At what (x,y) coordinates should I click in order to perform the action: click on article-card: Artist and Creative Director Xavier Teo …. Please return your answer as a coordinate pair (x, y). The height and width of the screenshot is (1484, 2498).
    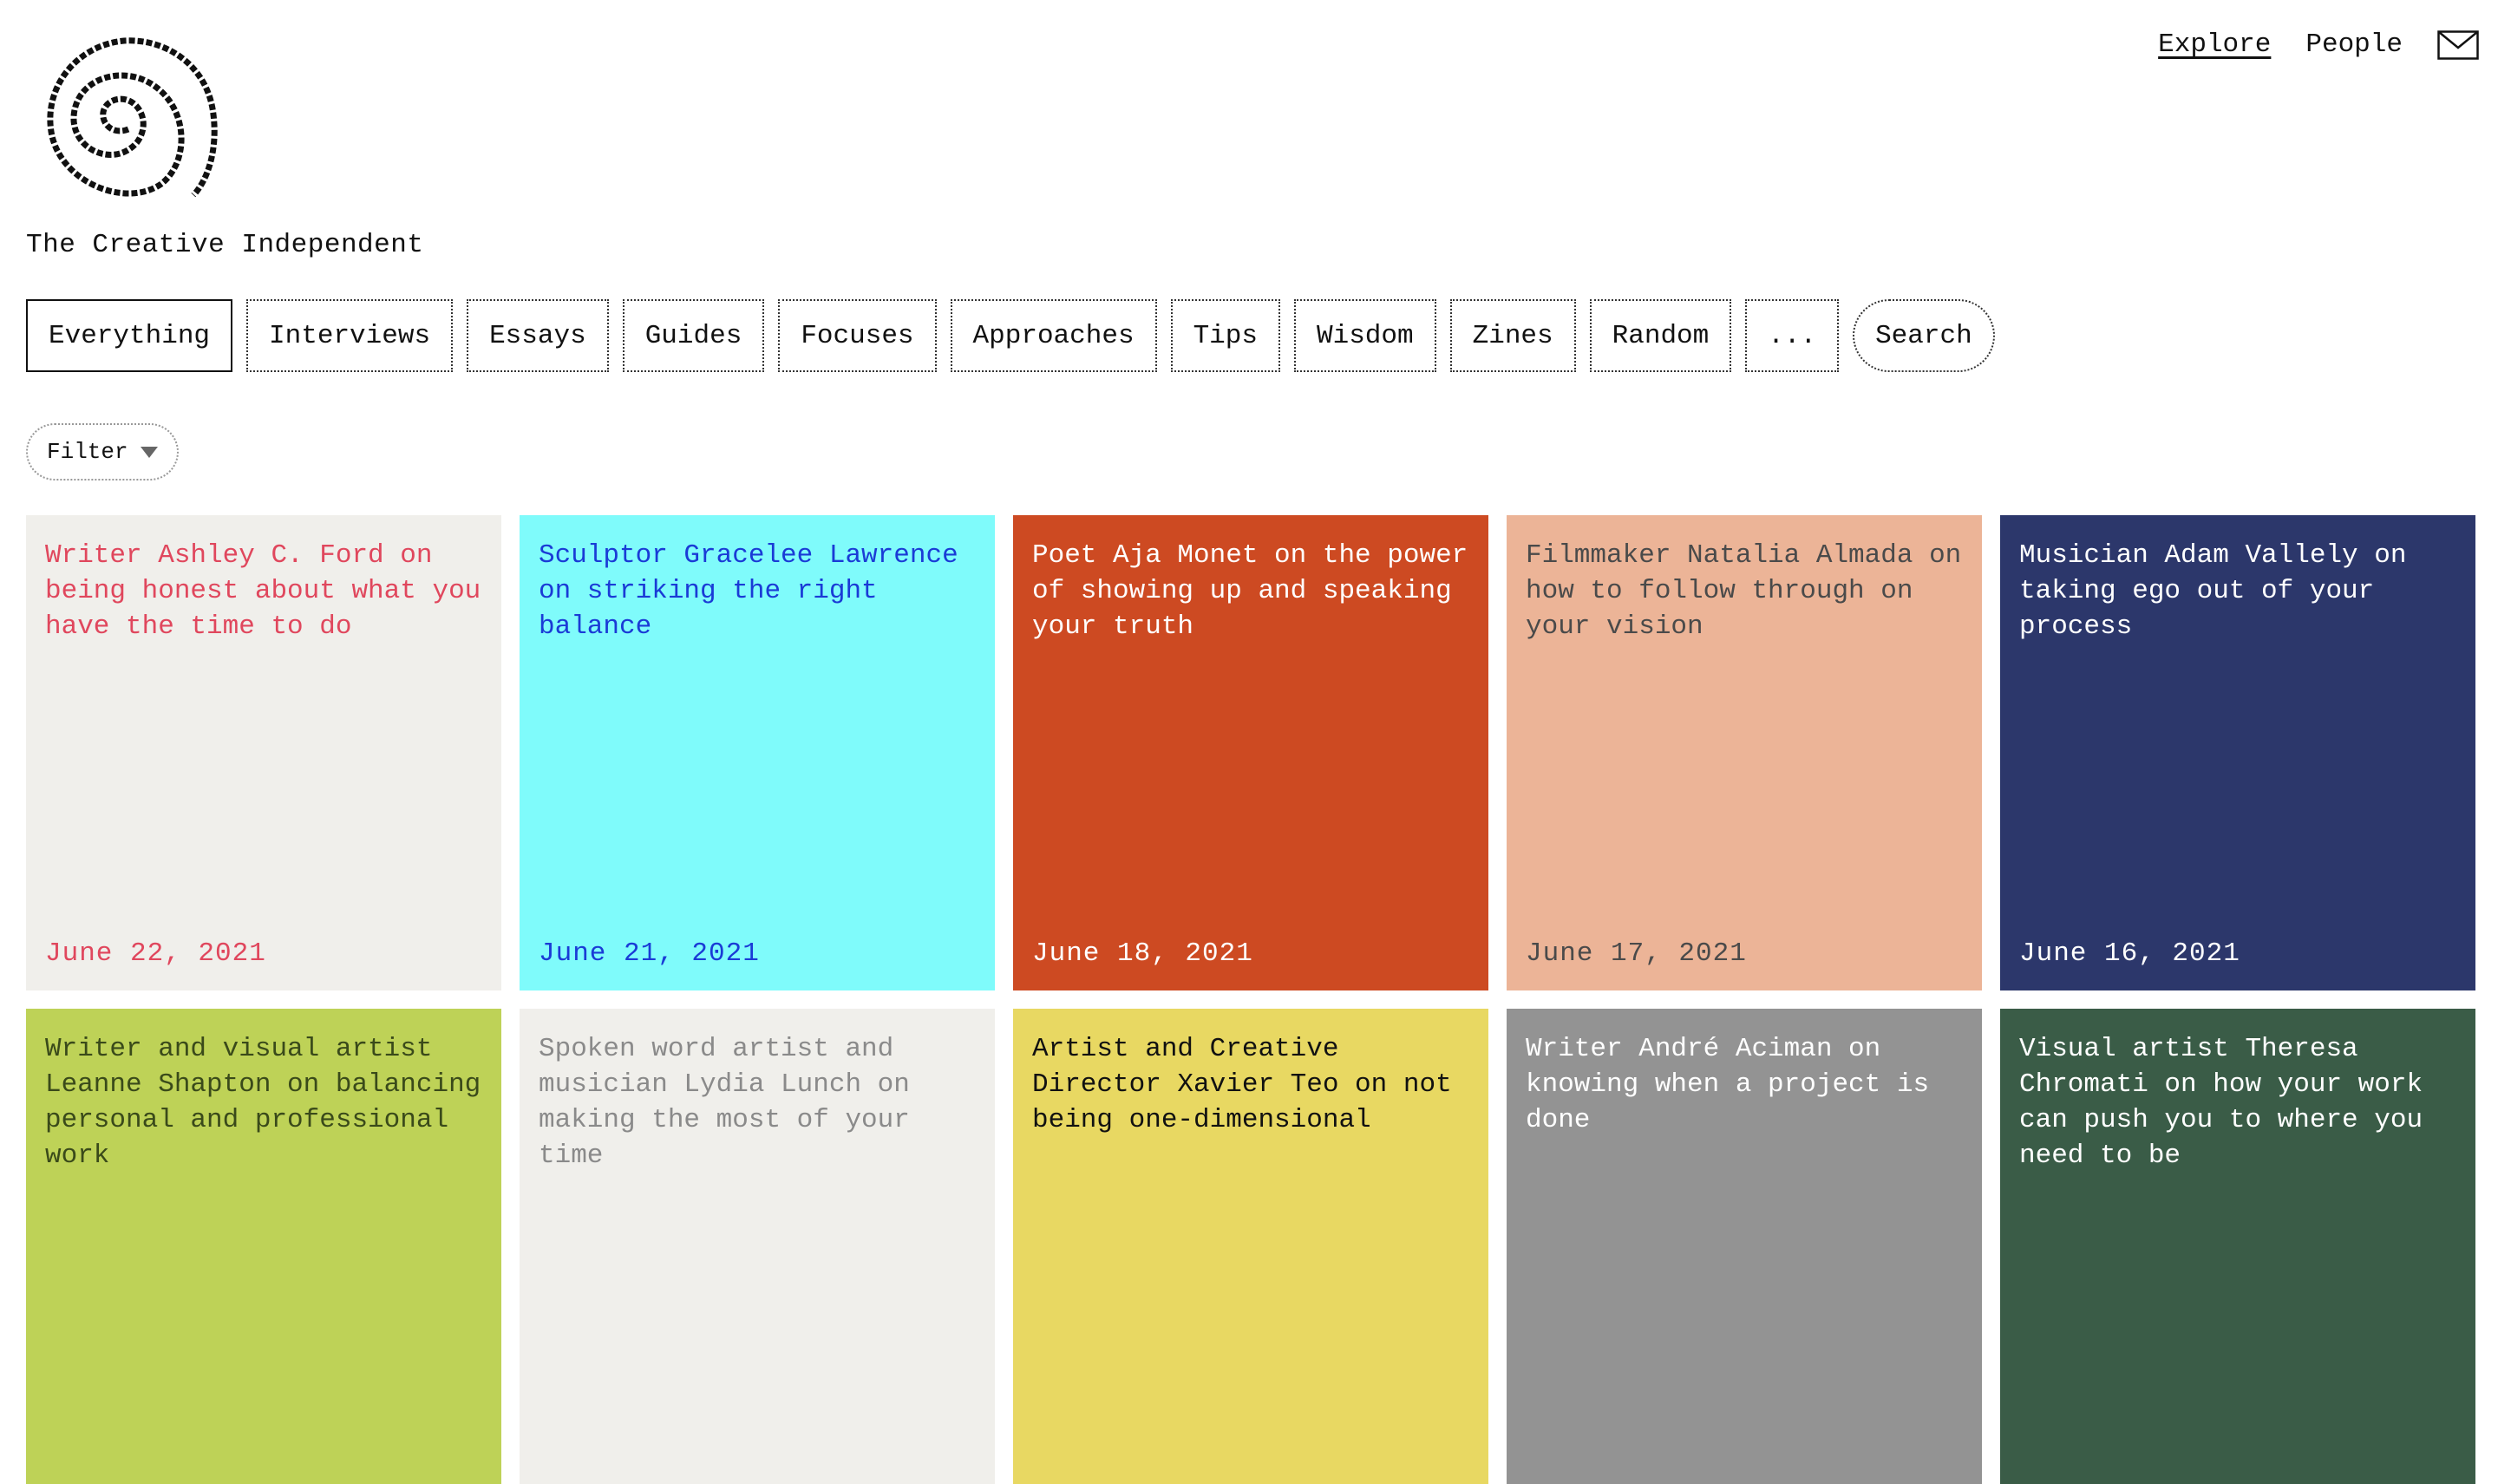
    Looking at the image, I should click on (1250, 1247).